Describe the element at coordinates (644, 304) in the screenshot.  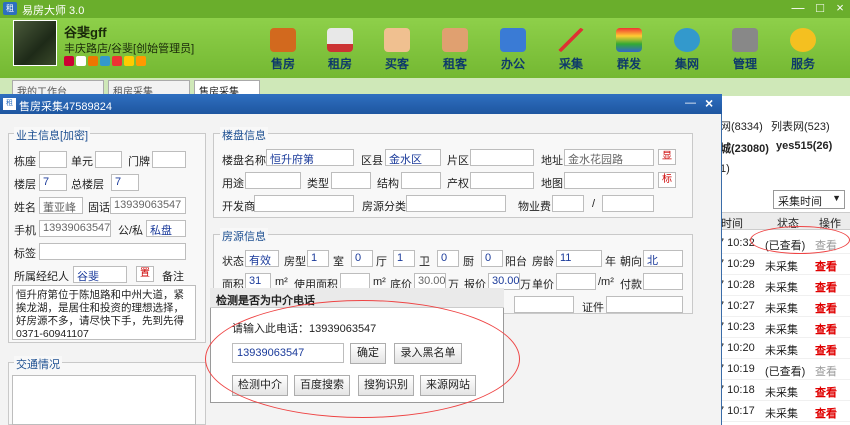
I see `certificate-input` at that location.